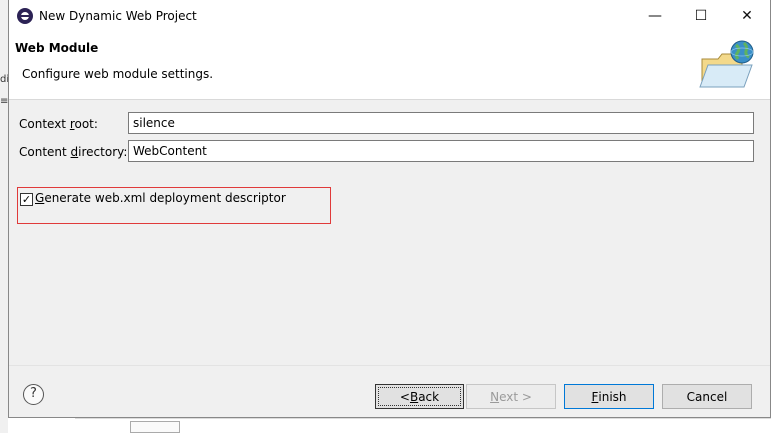 The height and width of the screenshot is (433, 771). I want to click on context-root-label: Context root:, so click(58, 124).